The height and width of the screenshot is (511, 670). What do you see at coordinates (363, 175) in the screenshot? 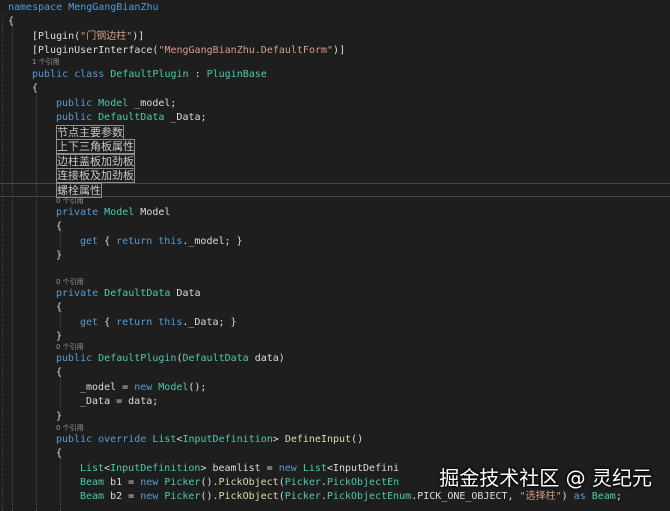
I see `collapsed-region: 连接板及加劲板` at bounding box center [363, 175].